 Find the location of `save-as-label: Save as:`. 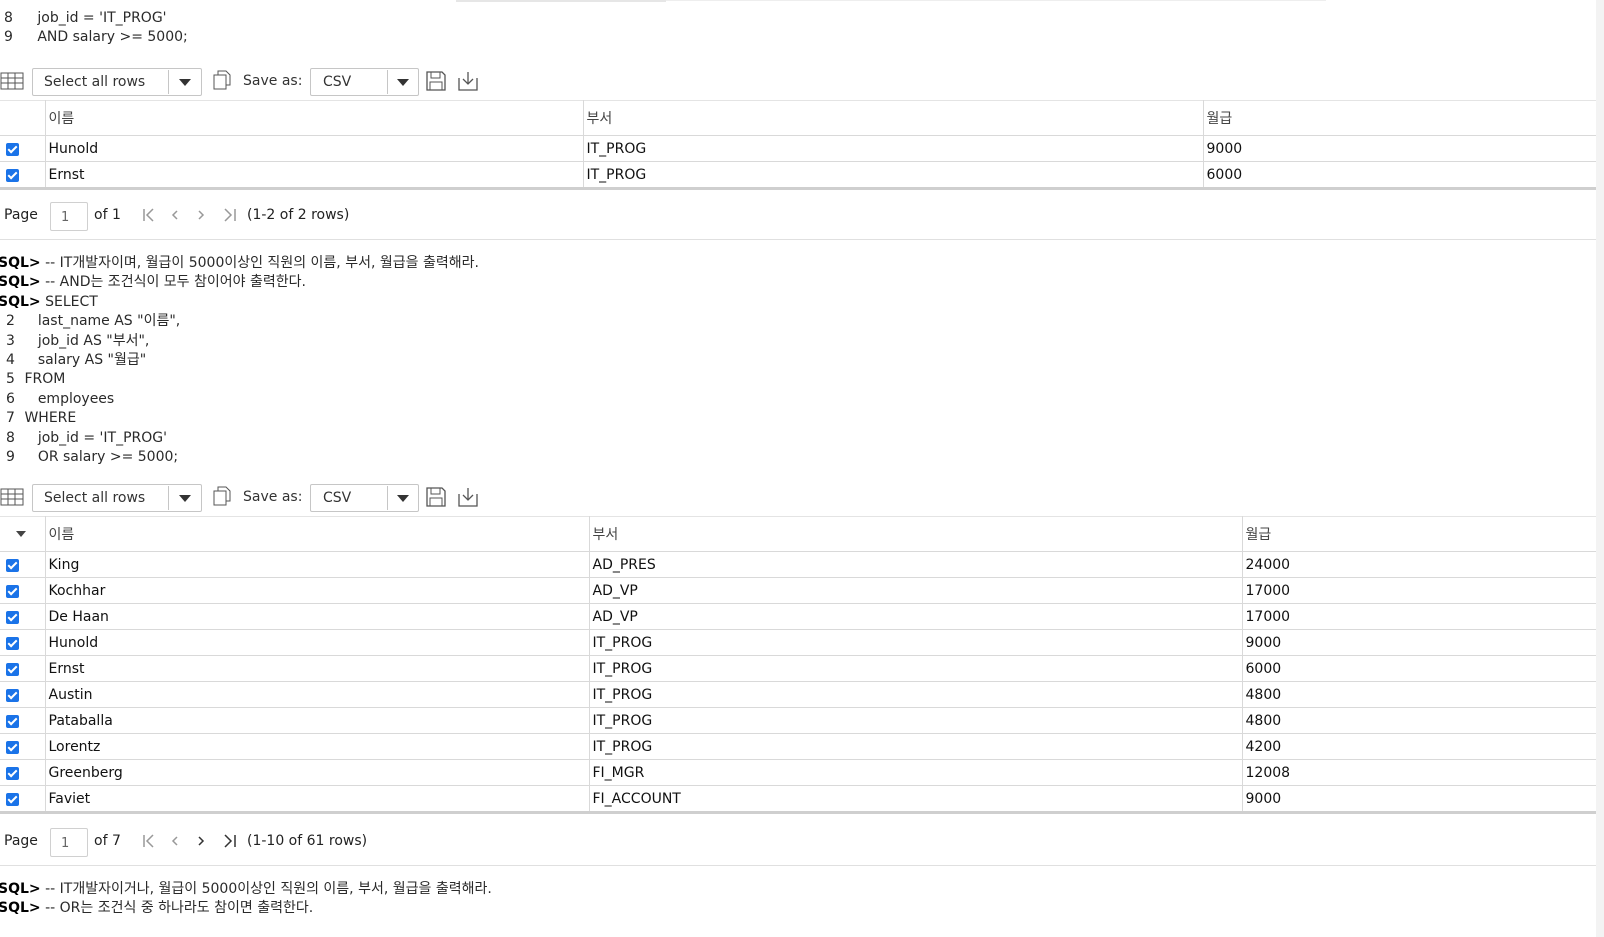

save-as-label: Save as: is located at coordinates (273, 81).